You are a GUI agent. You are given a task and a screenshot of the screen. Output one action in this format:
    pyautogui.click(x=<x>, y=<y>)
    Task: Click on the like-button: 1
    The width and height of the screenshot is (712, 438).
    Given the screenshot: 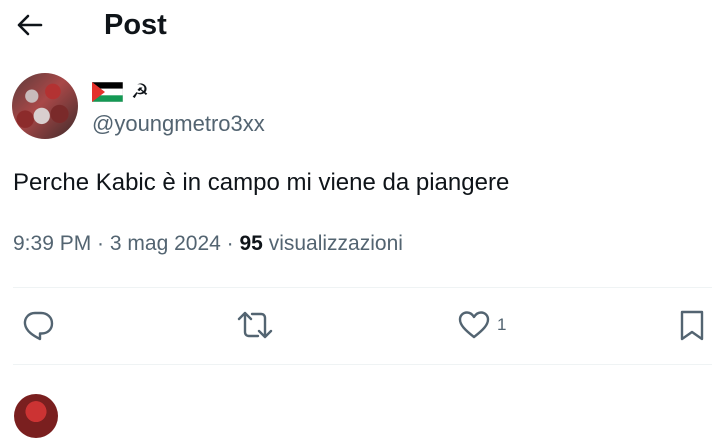 What is the action you would take?
    pyautogui.click(x=481, y=325)
    